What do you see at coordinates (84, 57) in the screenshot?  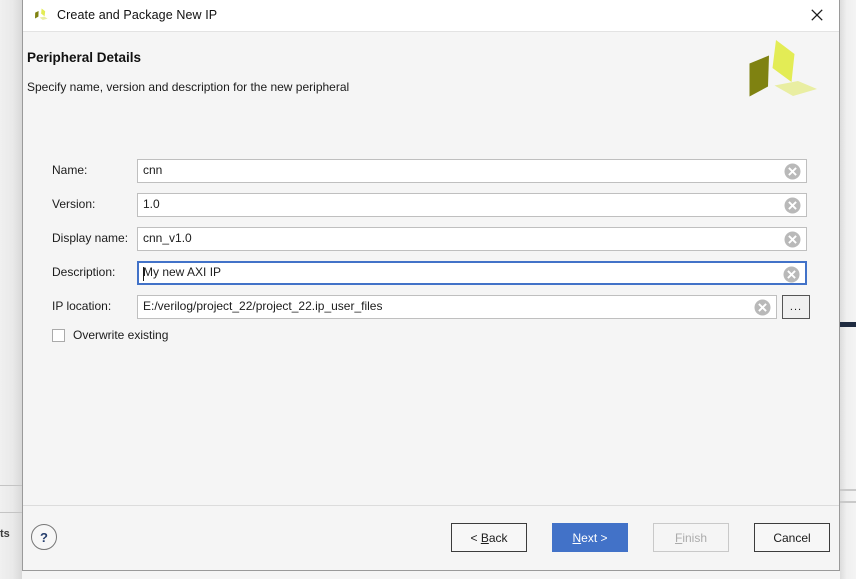 I see `page-title: Peripheral Details` at bounding box center [84, 57].